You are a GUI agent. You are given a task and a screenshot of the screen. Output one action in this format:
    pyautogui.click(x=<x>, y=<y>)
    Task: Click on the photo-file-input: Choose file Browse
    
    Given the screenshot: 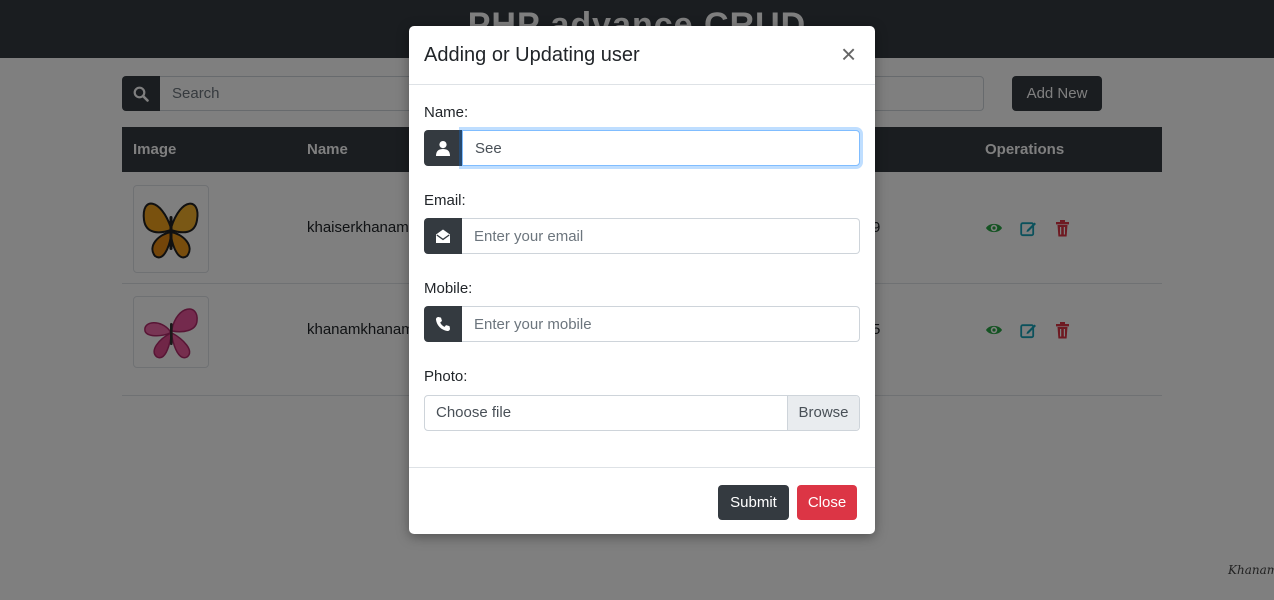 What is the action you would take?
    pyautogui.click(x=642, y=413)
    